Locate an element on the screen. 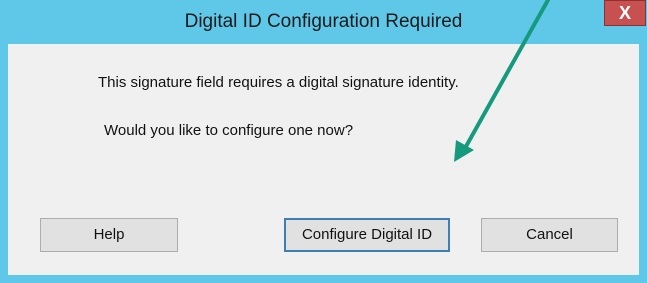  dialog-title: Digital ID Configuration Required is located at coordinates (323, 21).